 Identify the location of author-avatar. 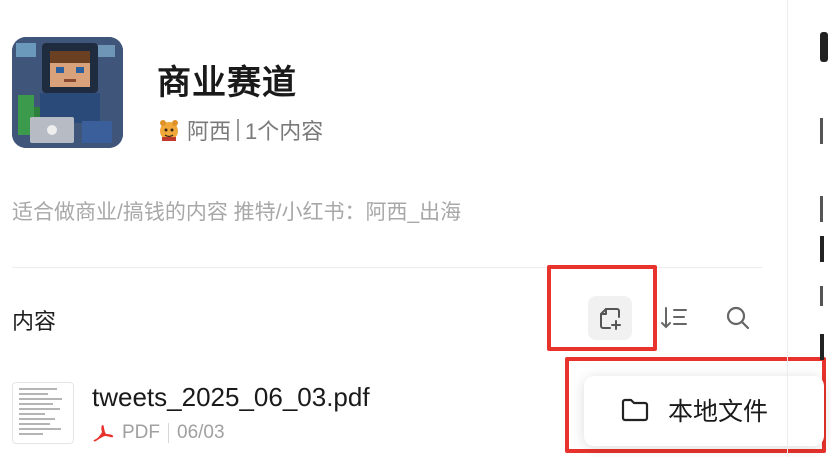
(169, 130).